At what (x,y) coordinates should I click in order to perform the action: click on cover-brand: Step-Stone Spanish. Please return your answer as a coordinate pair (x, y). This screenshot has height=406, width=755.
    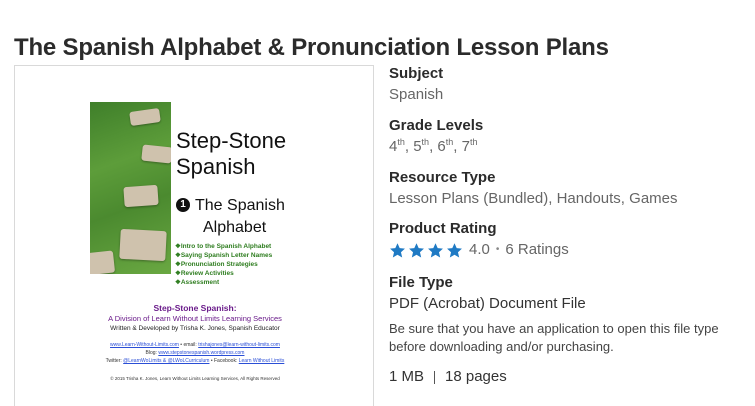
    Looking at the image, I should click on (231, 153).